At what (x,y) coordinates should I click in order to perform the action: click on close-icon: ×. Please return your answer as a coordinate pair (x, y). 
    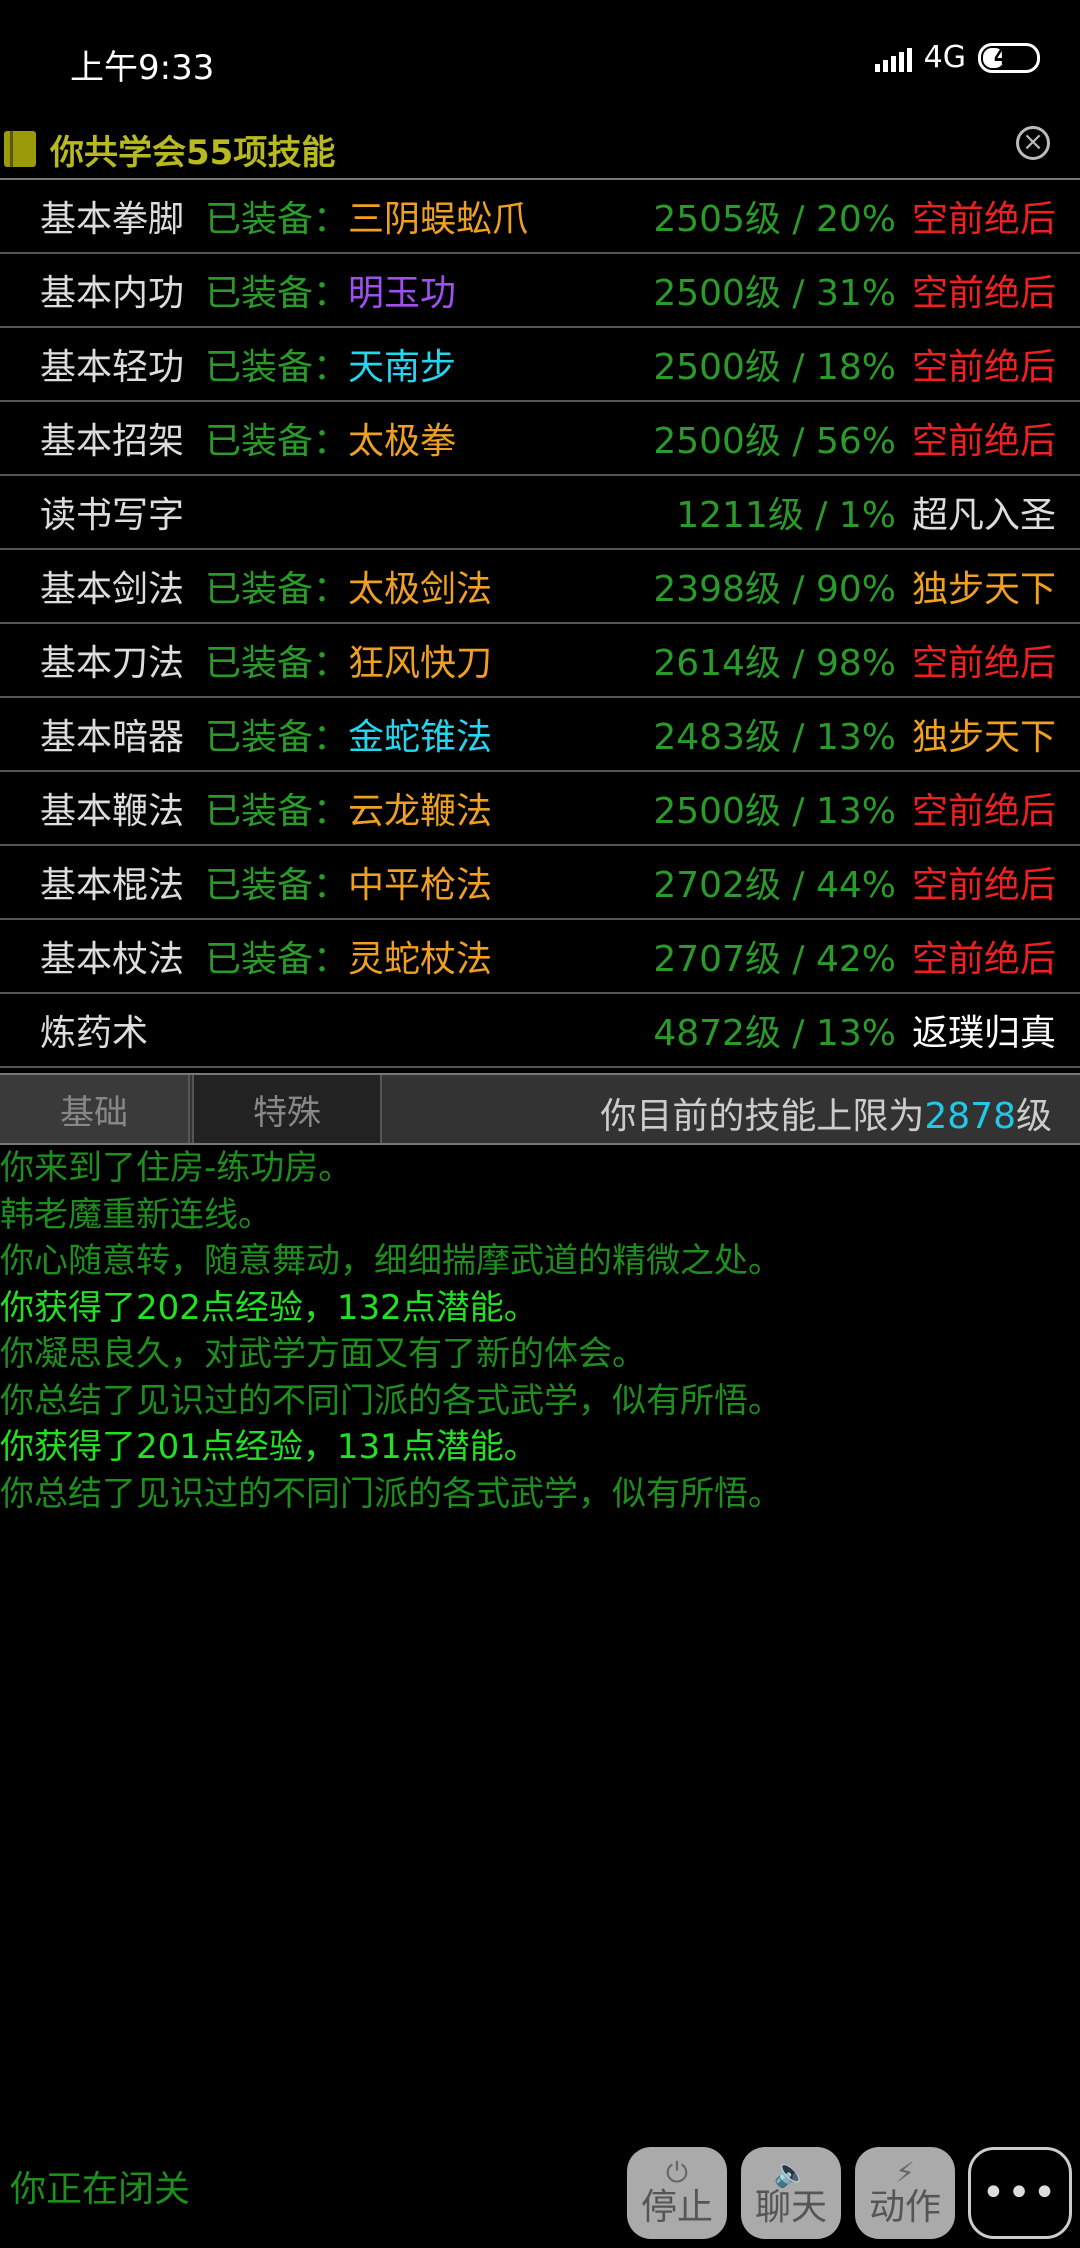
    Looking at the image, I should click on (1033, 143).